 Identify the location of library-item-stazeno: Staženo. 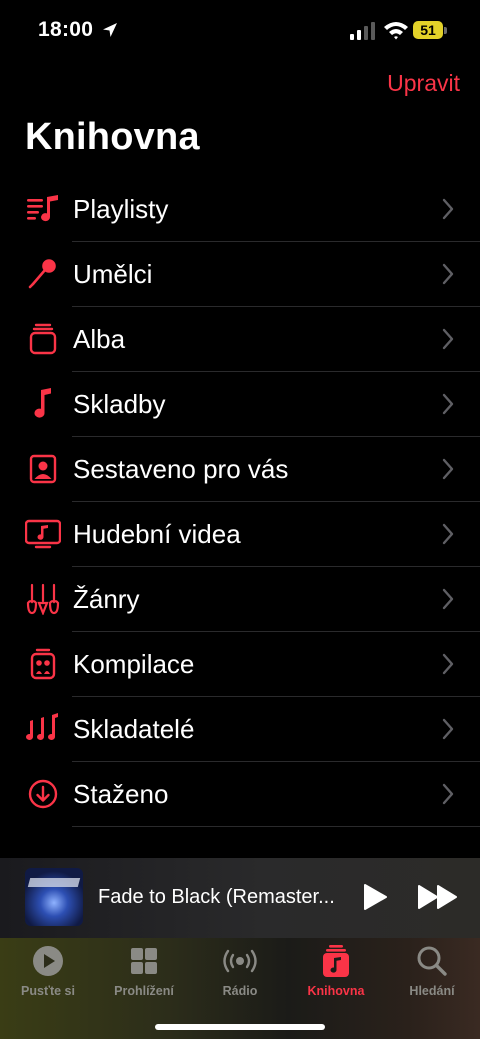
(240, 794).